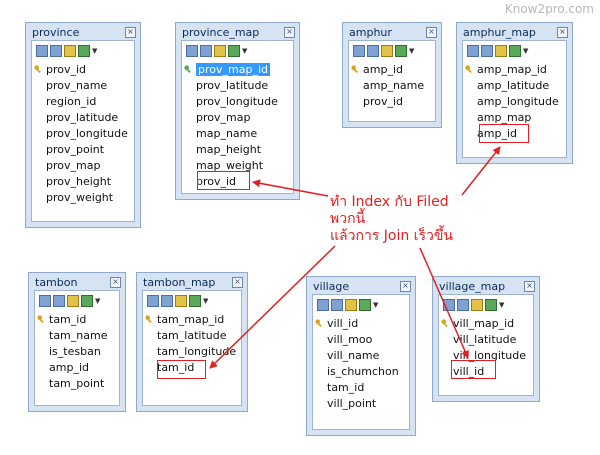 The image size is (600, 455). Describe the element at coordinates (481, 171) in the screenshot. I see `arrow-to-amp-id` at that location.